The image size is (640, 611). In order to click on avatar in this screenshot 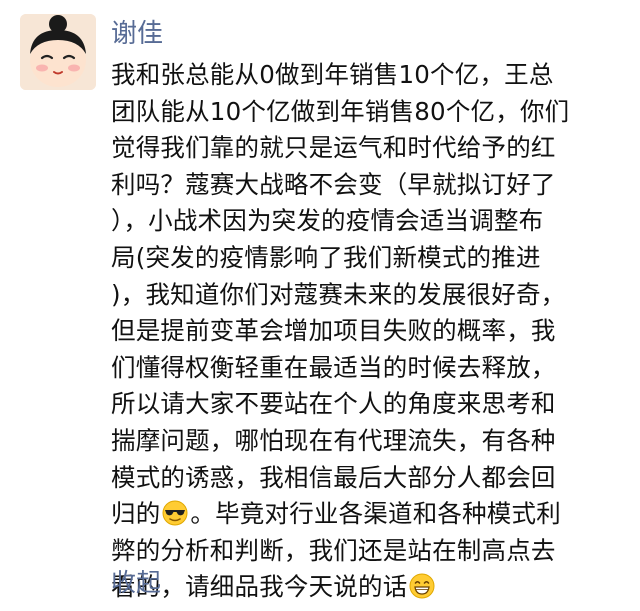, I will do `click(58, 52)`.